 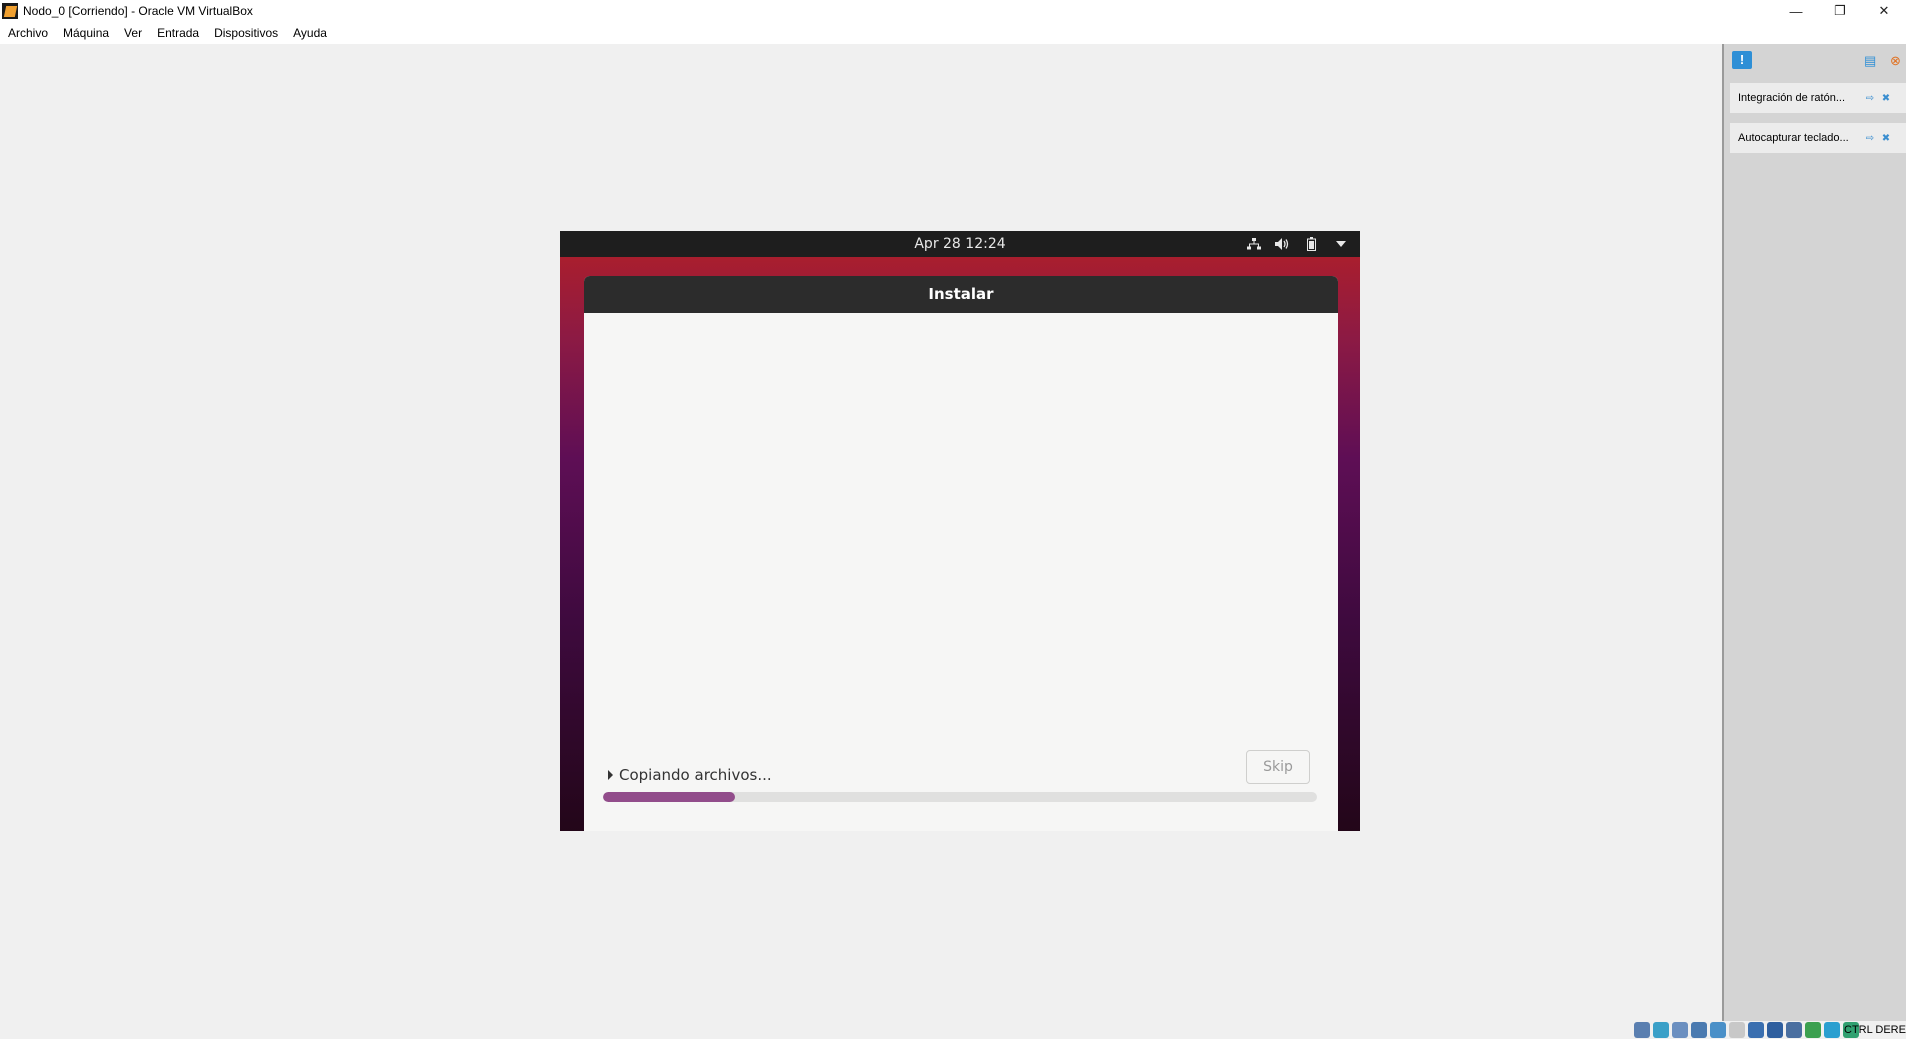 I want to click on menu-maquina: Máquina, so click(x=86, y=33).